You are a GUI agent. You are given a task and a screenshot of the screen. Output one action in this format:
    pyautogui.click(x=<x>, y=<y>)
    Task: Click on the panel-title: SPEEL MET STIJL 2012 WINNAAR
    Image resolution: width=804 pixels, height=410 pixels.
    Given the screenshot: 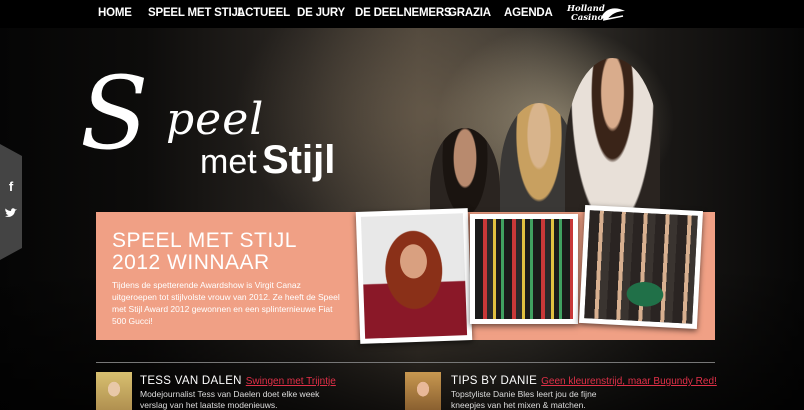 What is the action you would take?
    pyautogui.click(x=204, y=252)
    